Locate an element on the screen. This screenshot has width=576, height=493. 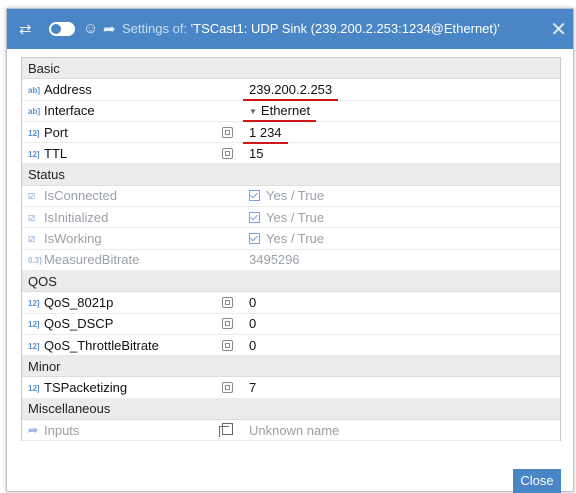
title-prefix: Settings of: is located at coordinates (155, 28).